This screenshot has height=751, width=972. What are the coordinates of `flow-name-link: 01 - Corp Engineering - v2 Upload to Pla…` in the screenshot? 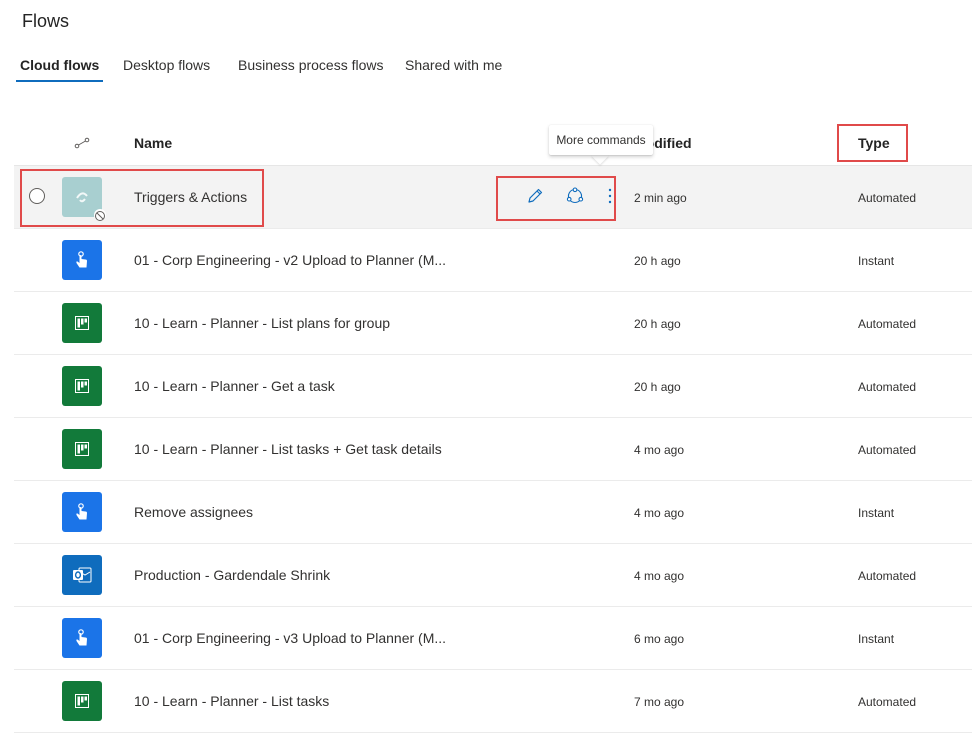 It's located at (290, 260).